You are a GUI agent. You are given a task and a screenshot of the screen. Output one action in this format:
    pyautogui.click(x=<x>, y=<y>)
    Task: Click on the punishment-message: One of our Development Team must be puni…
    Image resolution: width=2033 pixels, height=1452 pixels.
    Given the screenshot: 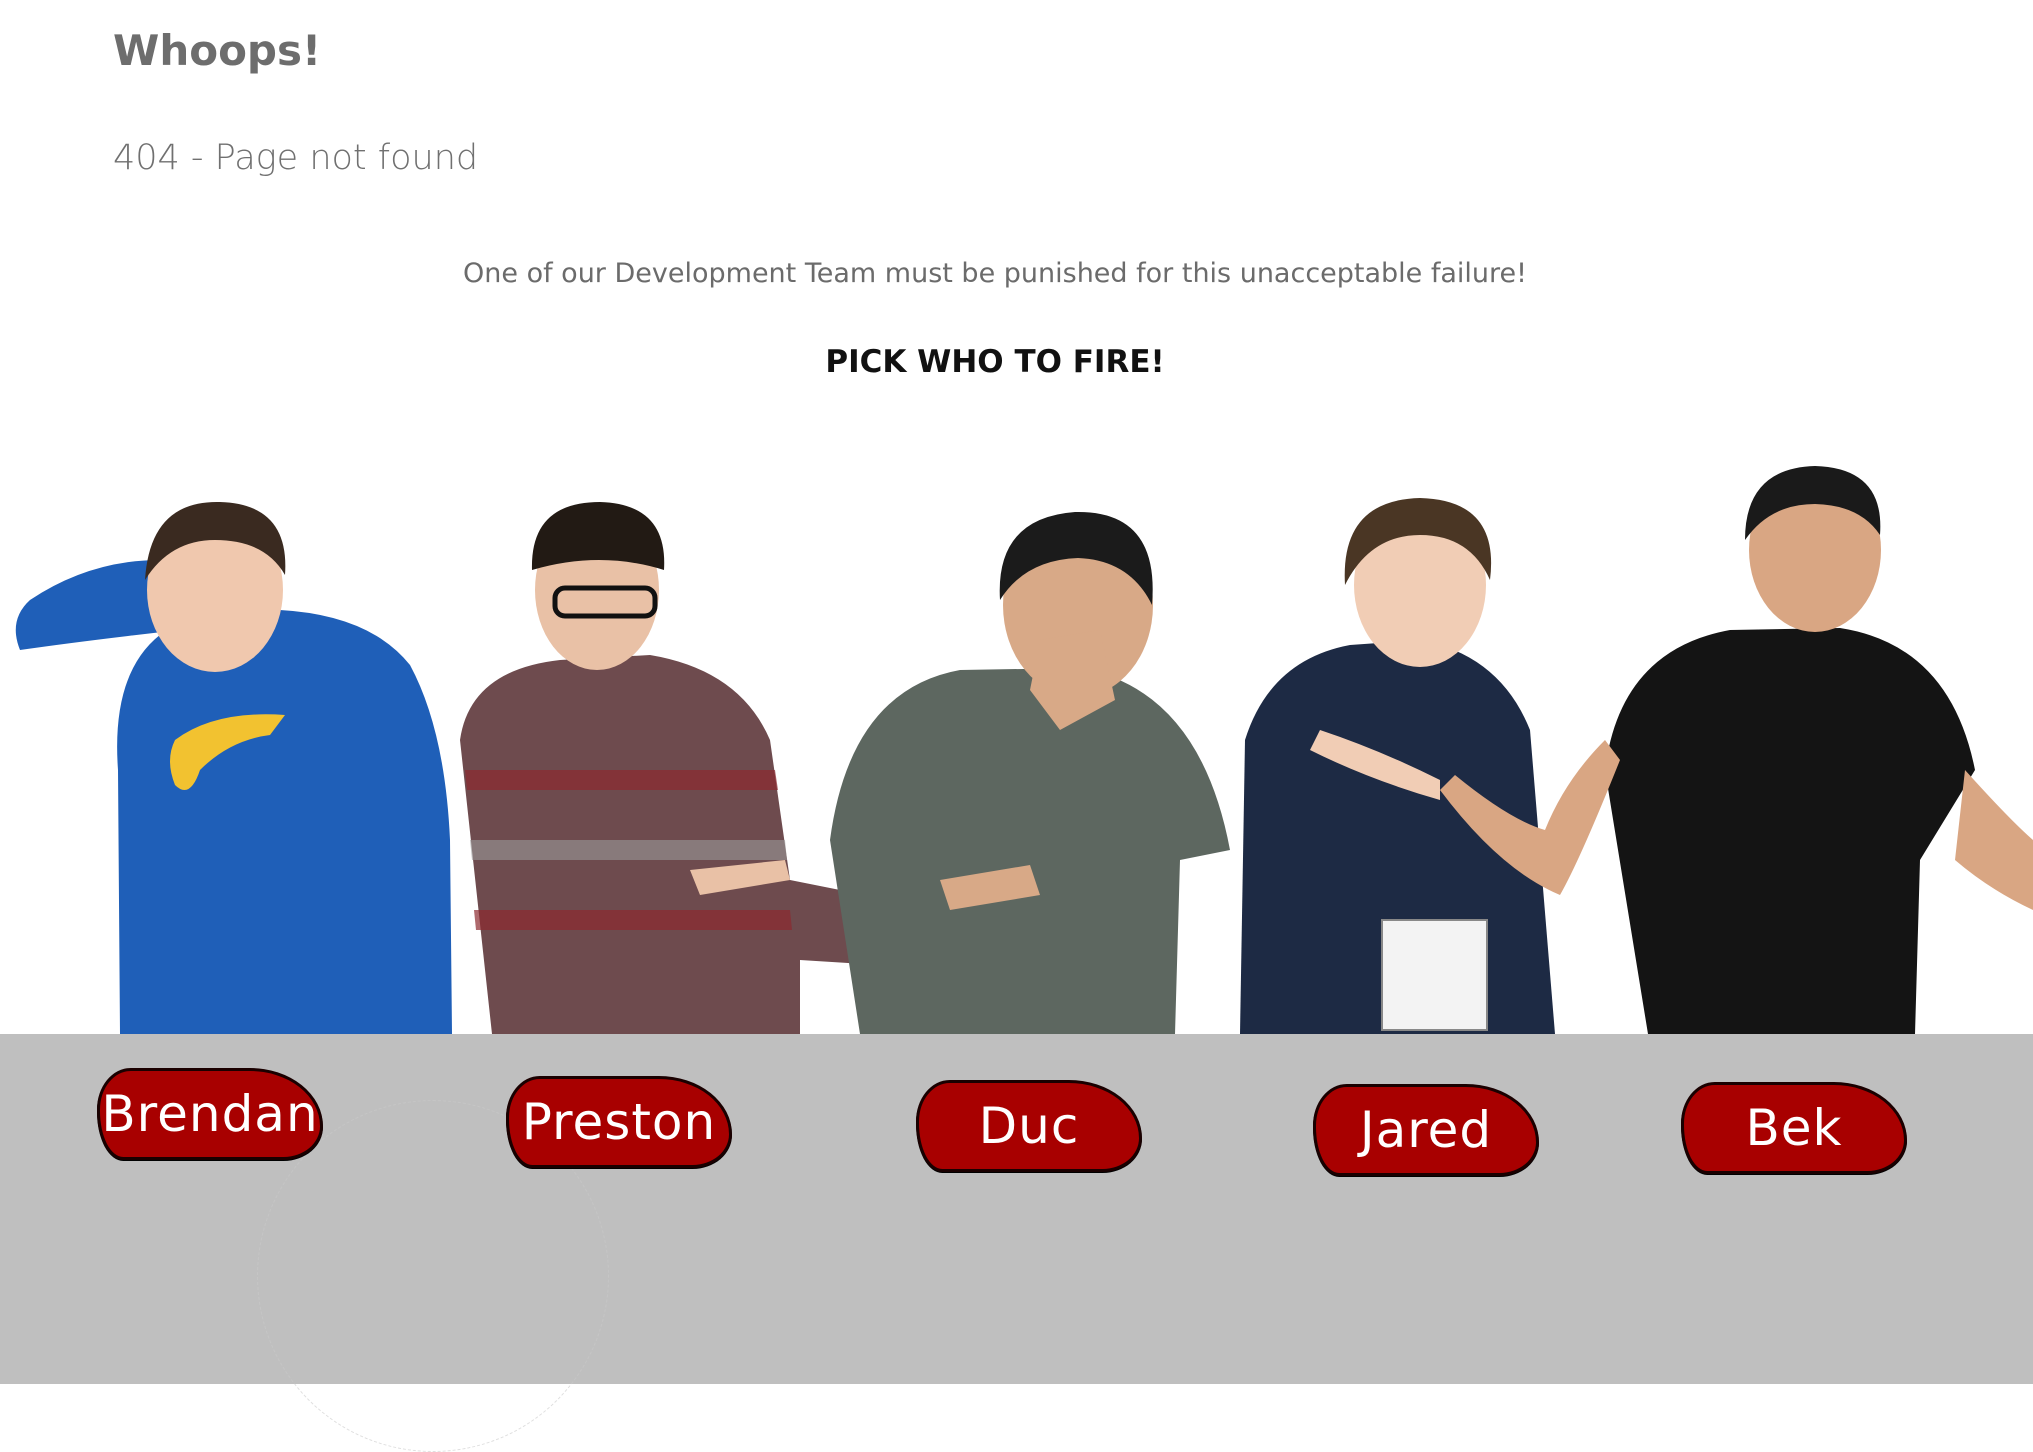 What is the action you would take?
    pyautogui.click(x=995, y=273)
    